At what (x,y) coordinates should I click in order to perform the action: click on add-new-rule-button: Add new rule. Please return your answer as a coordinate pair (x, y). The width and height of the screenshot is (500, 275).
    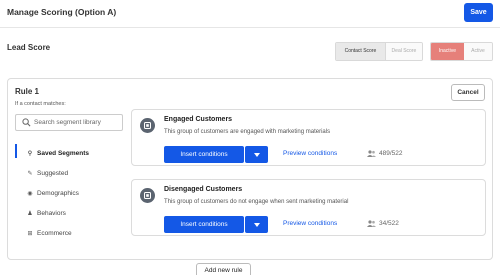
    Looking at the image, I should click on (223, 269).